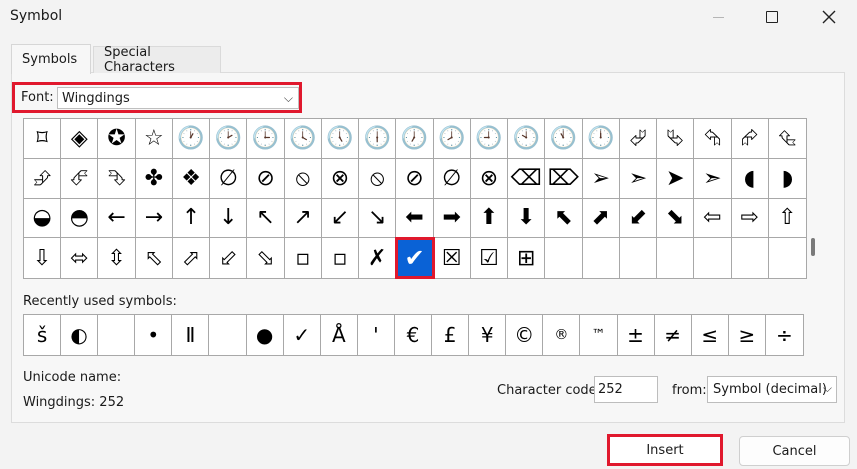  I want to click on symbol-cell: ⇨, so click(750, 218).